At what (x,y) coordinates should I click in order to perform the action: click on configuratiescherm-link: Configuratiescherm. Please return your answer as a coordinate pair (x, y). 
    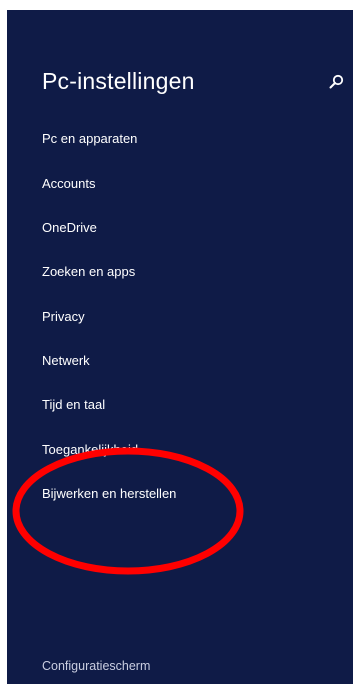
    Looking at the image, I should click on (96, 666).